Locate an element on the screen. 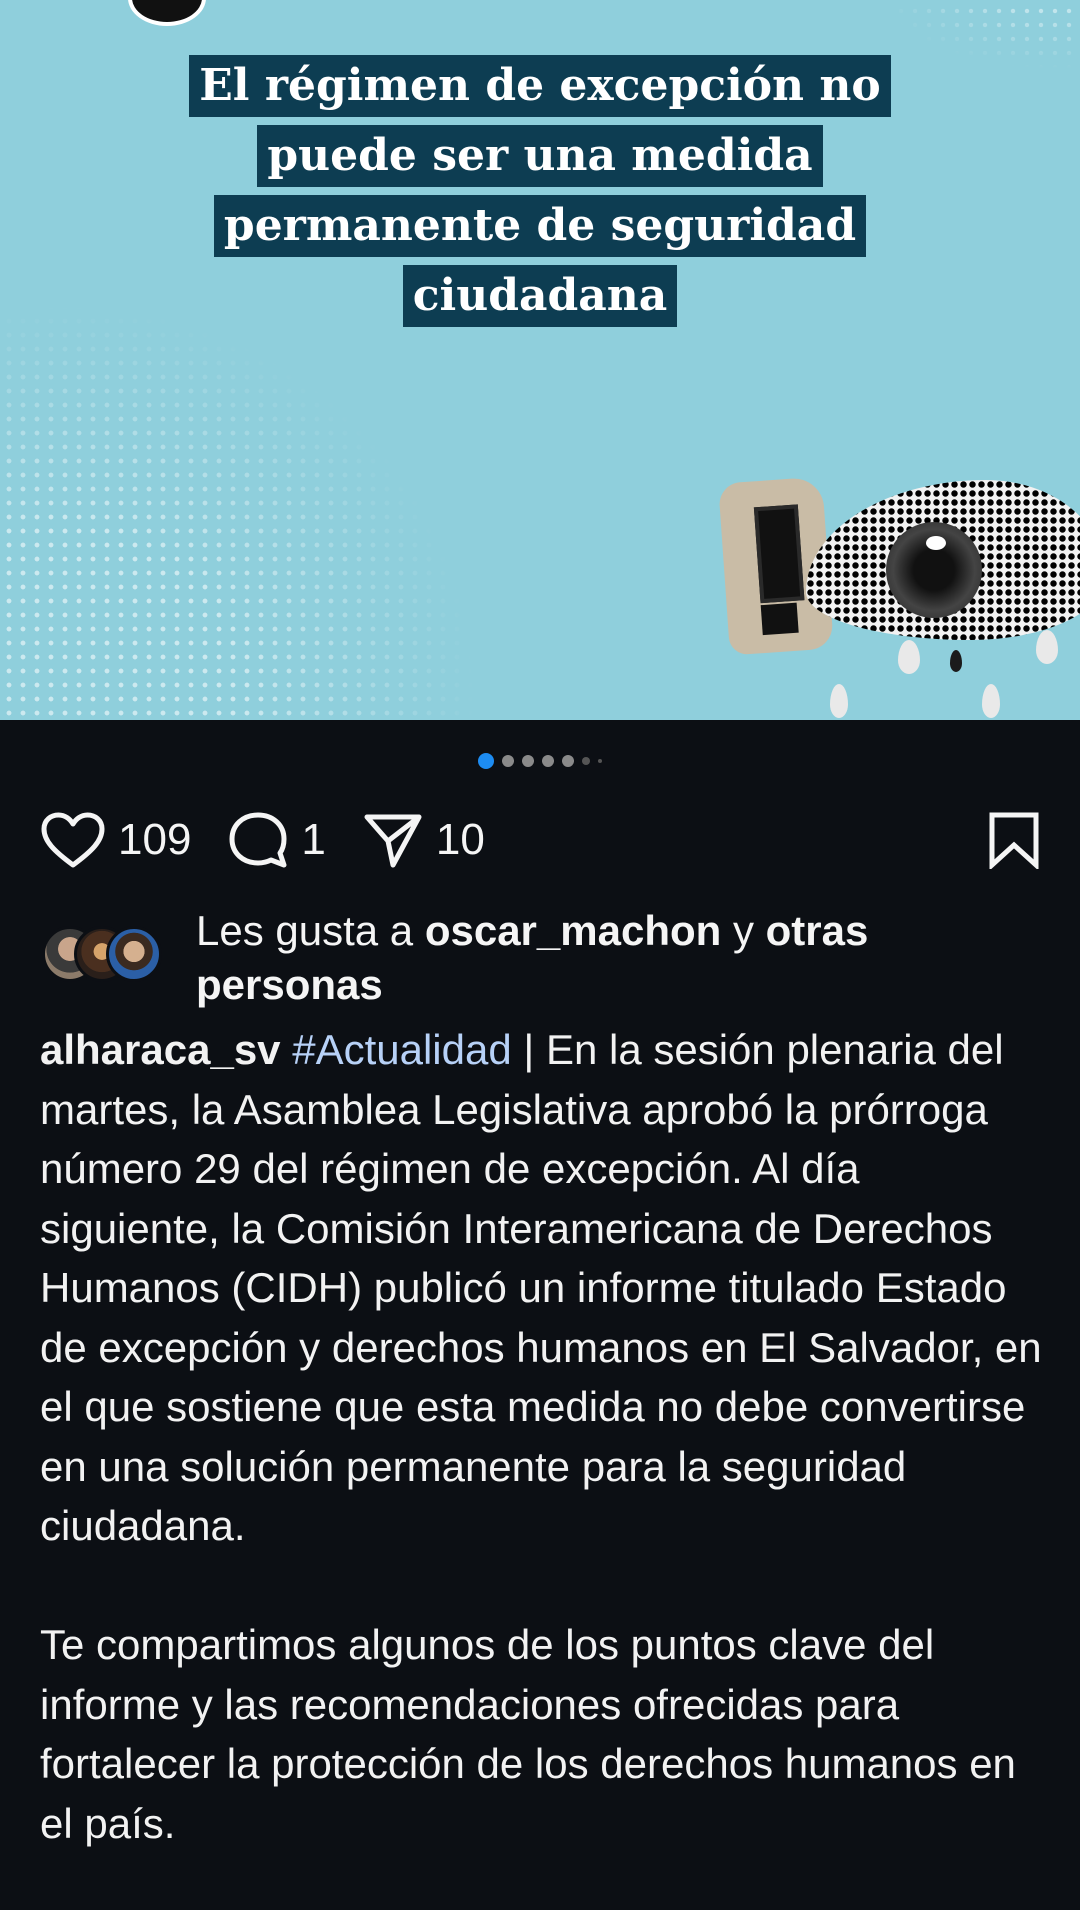 The height and width of the screenshot is (1910, 1080). comment-button: 1 is located at coordinates (276, 840).